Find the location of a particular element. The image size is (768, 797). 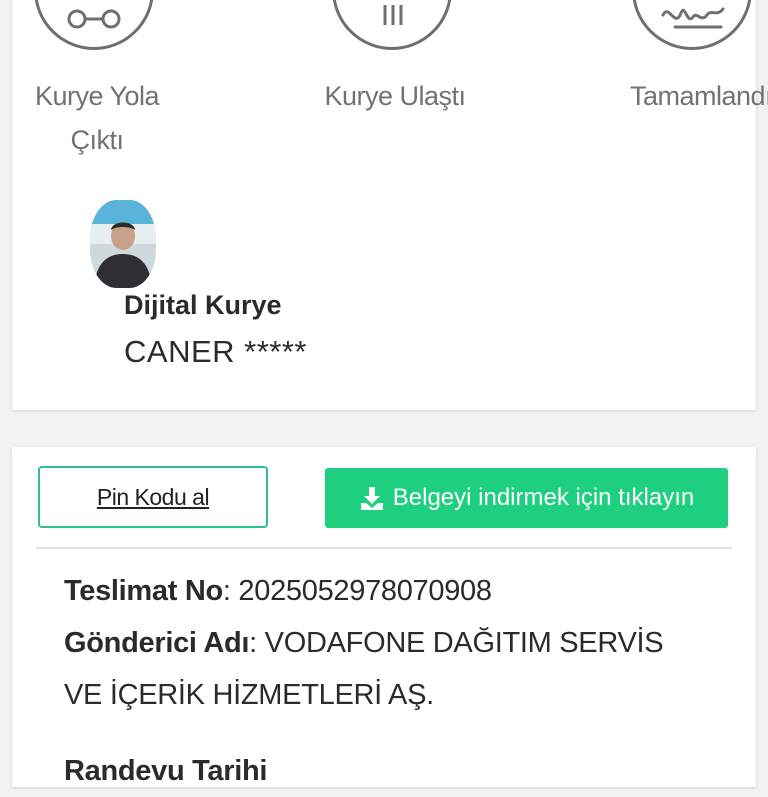

step-label-continued: Çıktı is located at coordinates (97, 140).